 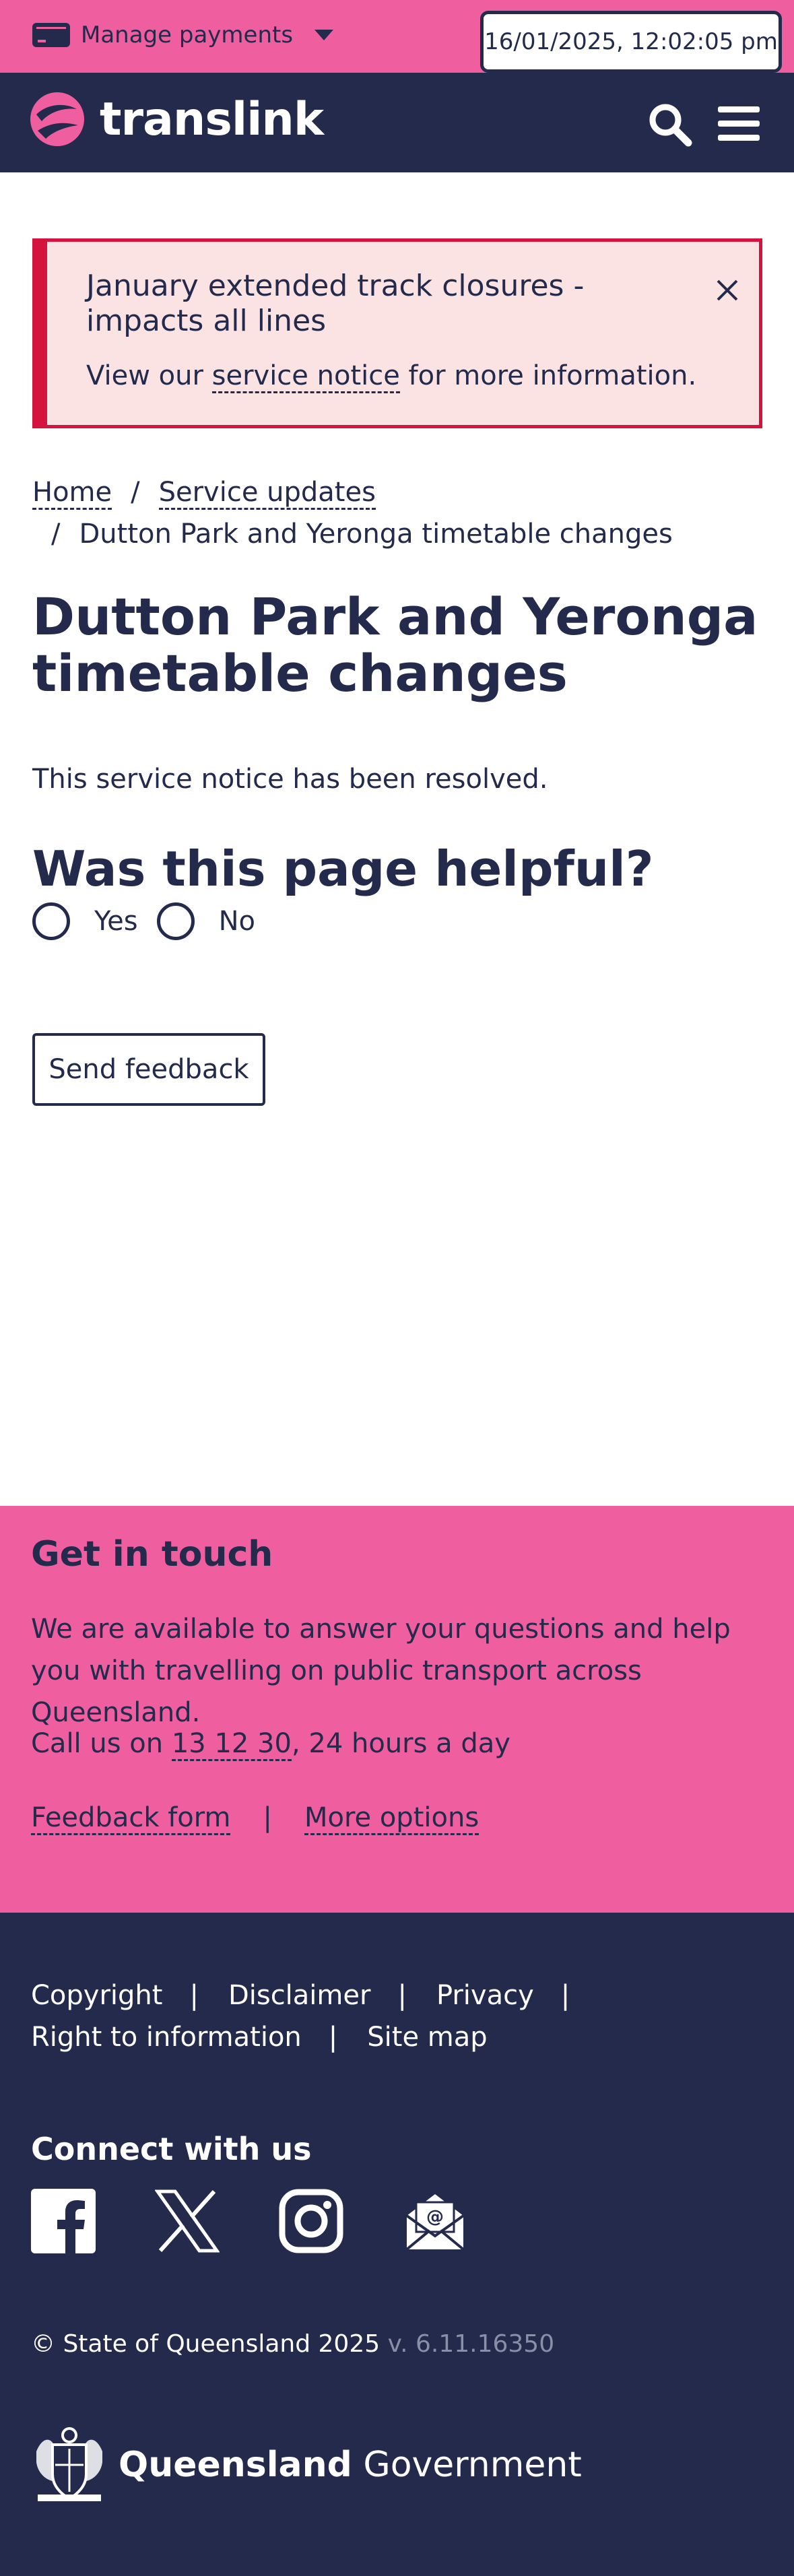 What do you see at coordinates (148, 1069) in the screenshot?
I see `send-feedback-button: Send feedback` at bounding box center [148, 1069].